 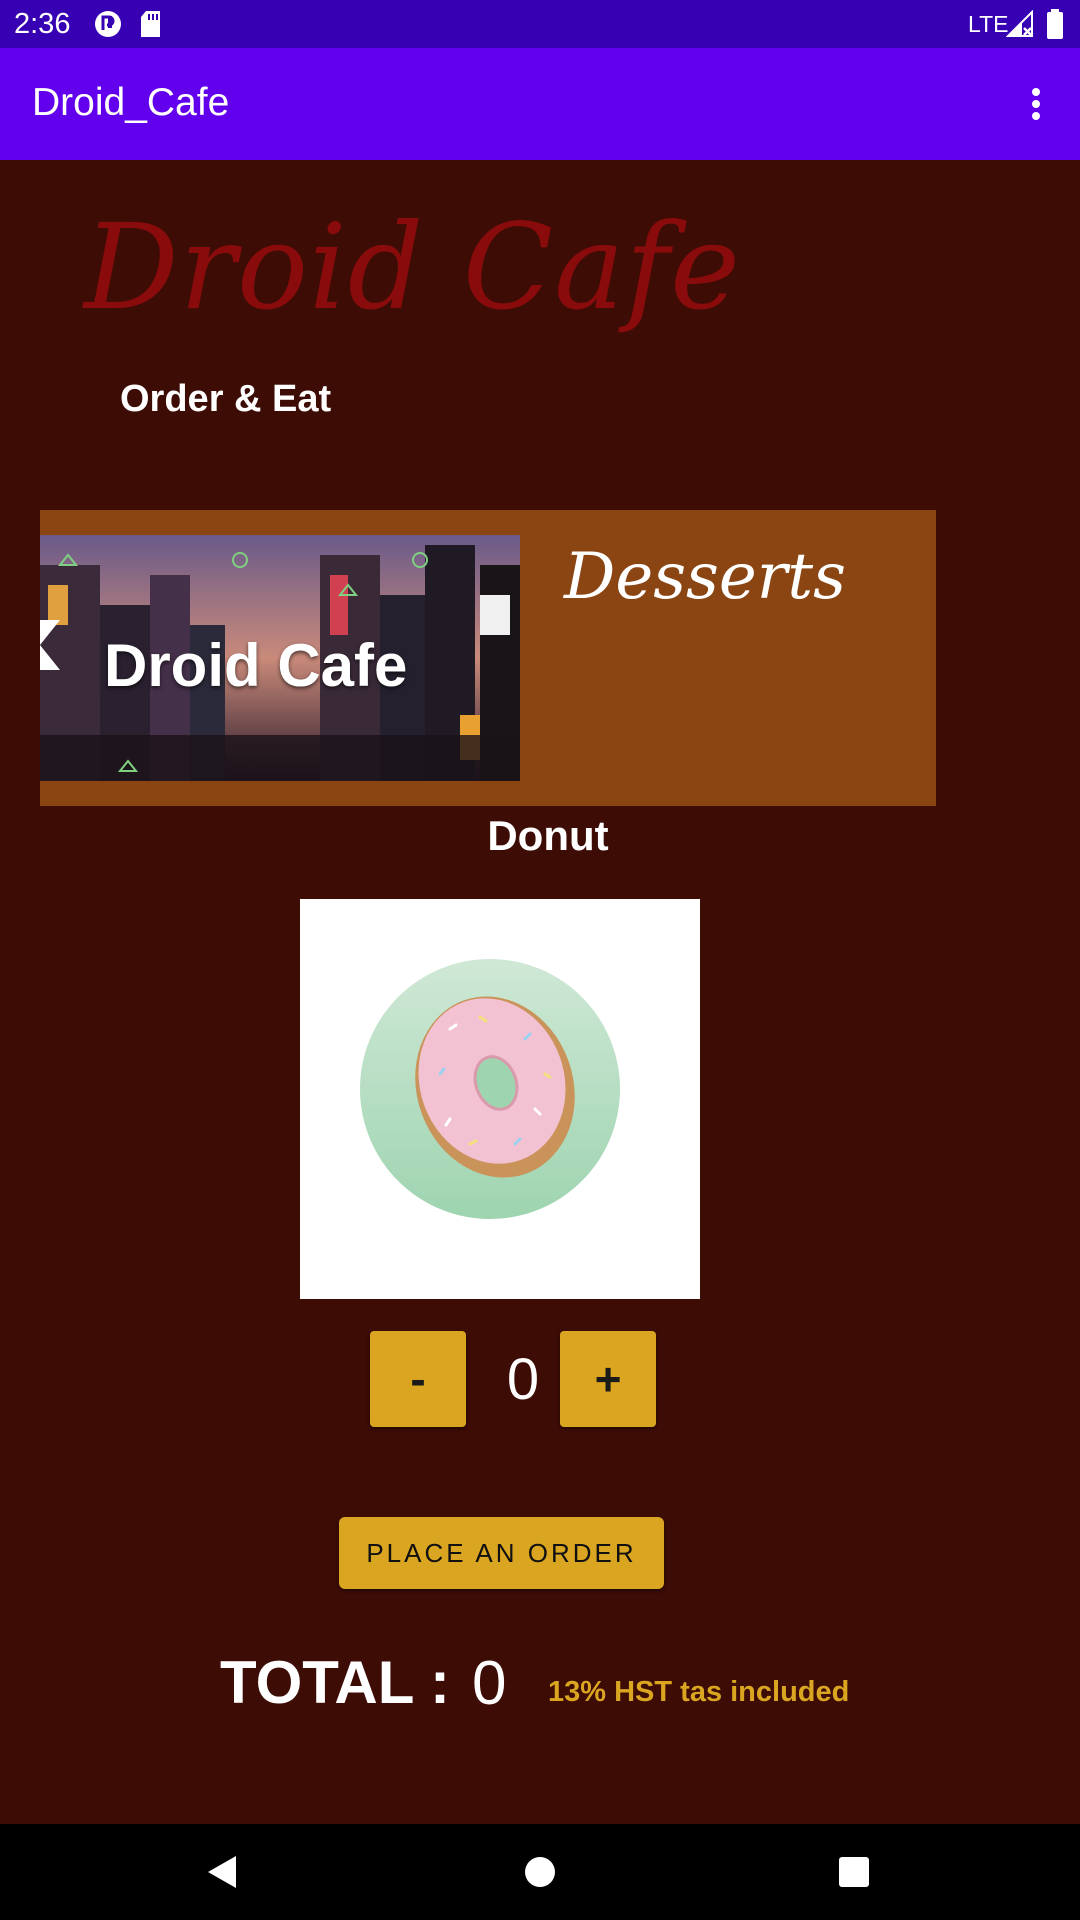 I want to click on quantity-value: 0, so click(x=523, y=1379).